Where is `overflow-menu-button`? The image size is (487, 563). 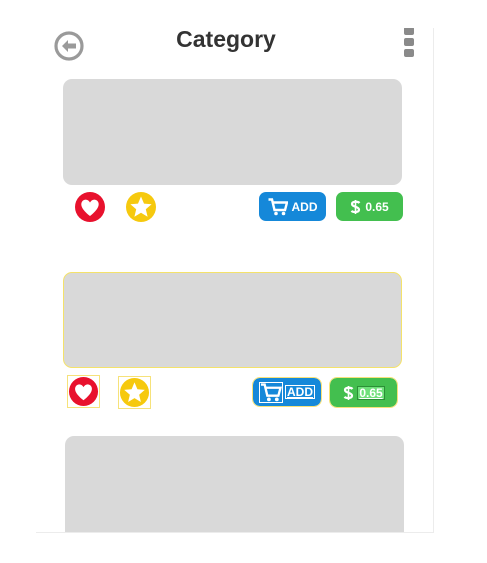 overflow-menu-button is located at coordinates (409, 43).